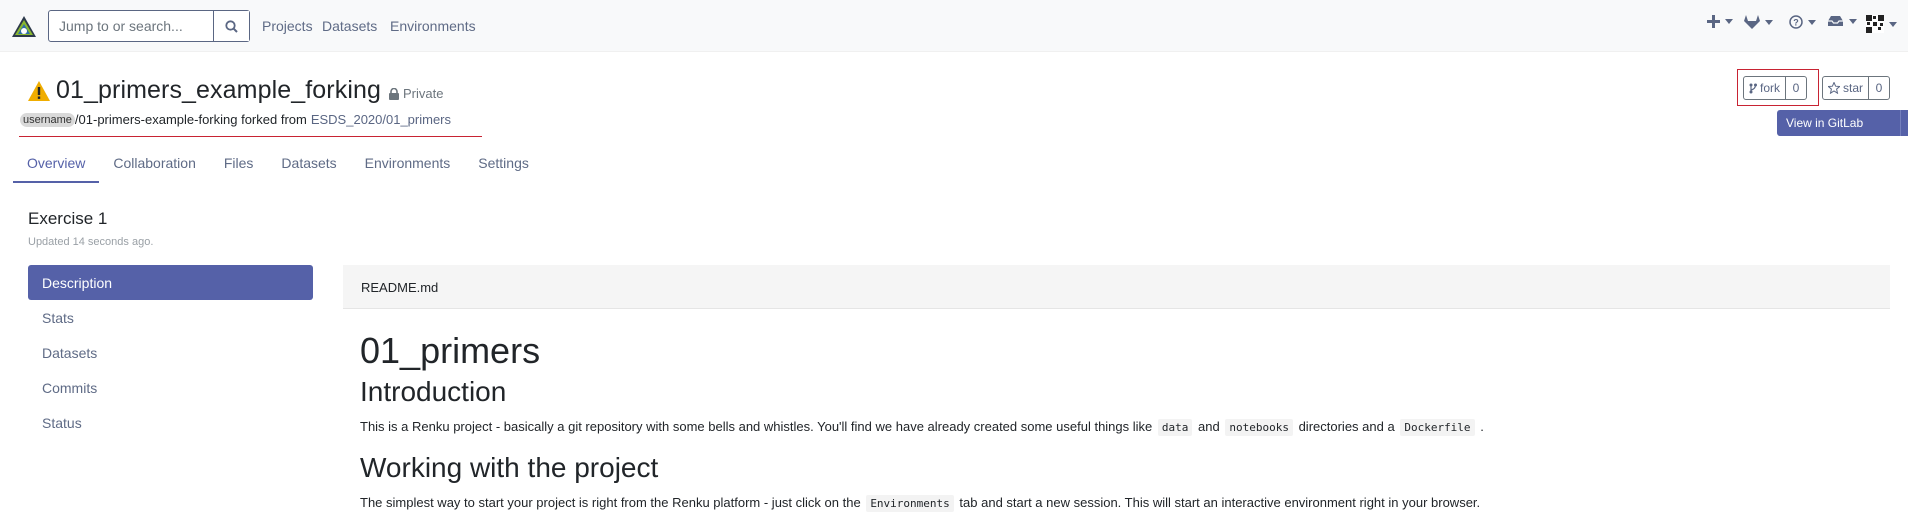  I want to click on gitlab-icon, so click(1752, 22).